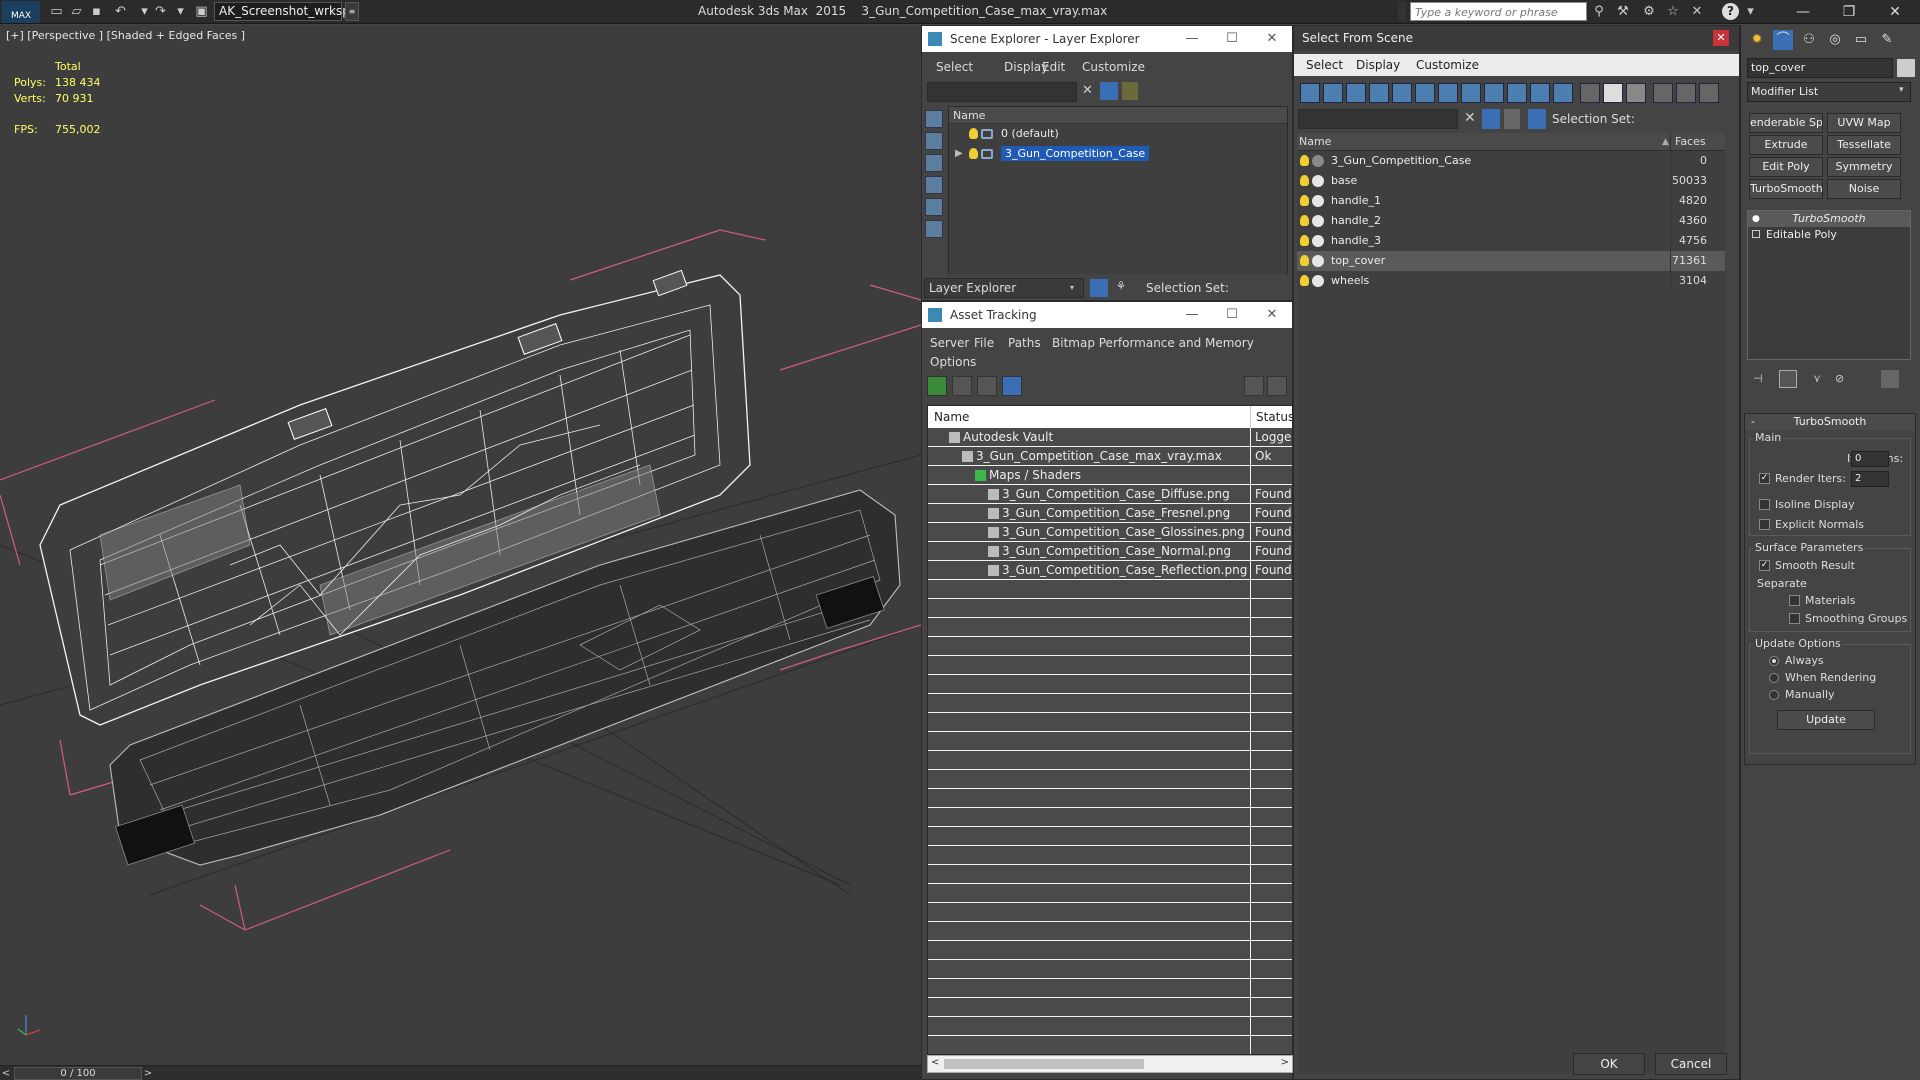 This screenshot has width=1920, height=1080. What do you see at coordinates (1906, 68) in the screenshot?
I see `object-color-swatch` at bounding box center [1906, 68].